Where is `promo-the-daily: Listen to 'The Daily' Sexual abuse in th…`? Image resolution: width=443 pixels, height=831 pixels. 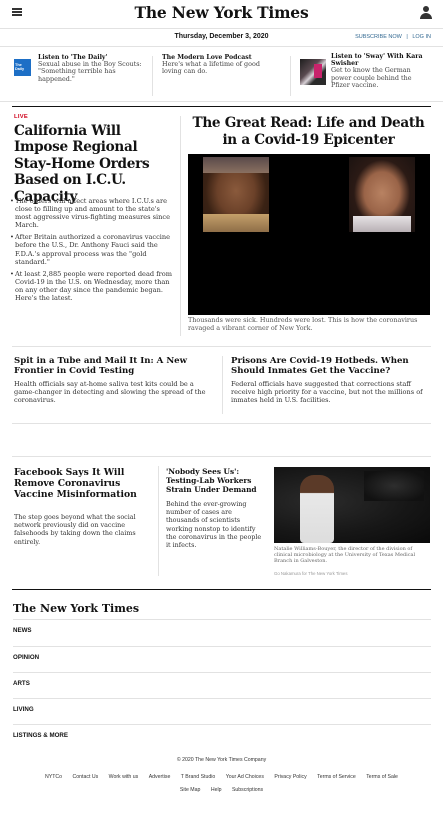
promo-the-daily: Listen to 'The Daily' Sexual abuse in th… is located at coordinates (92, 68).